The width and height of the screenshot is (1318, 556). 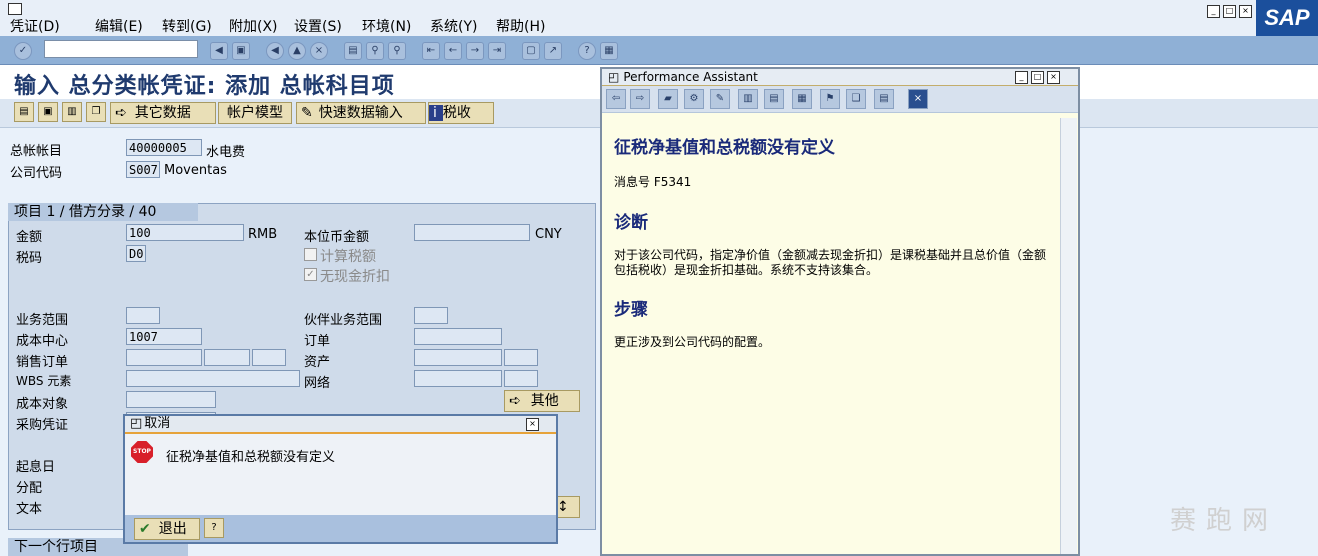 What do you see at coordinates (163, 113) in the screenshot?
I see `other-data-button: ➪ 其它数据` at bounding box center [163, 113].